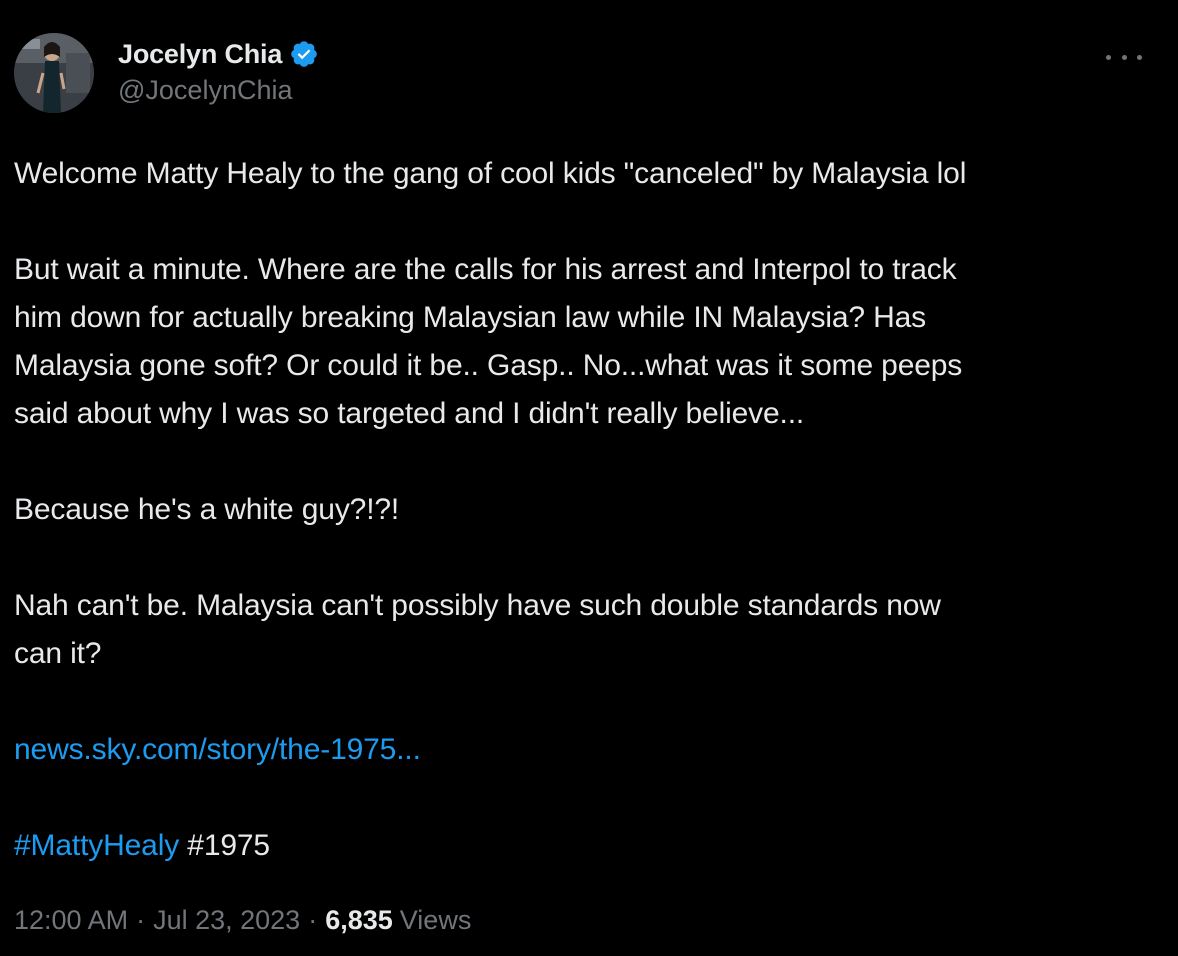 The width and height of the screenshot is (1178, 956). What do you see at coordinates (435, 919) in the screenshot?
I see `views-label: Views` at bounding box center [435, 919].